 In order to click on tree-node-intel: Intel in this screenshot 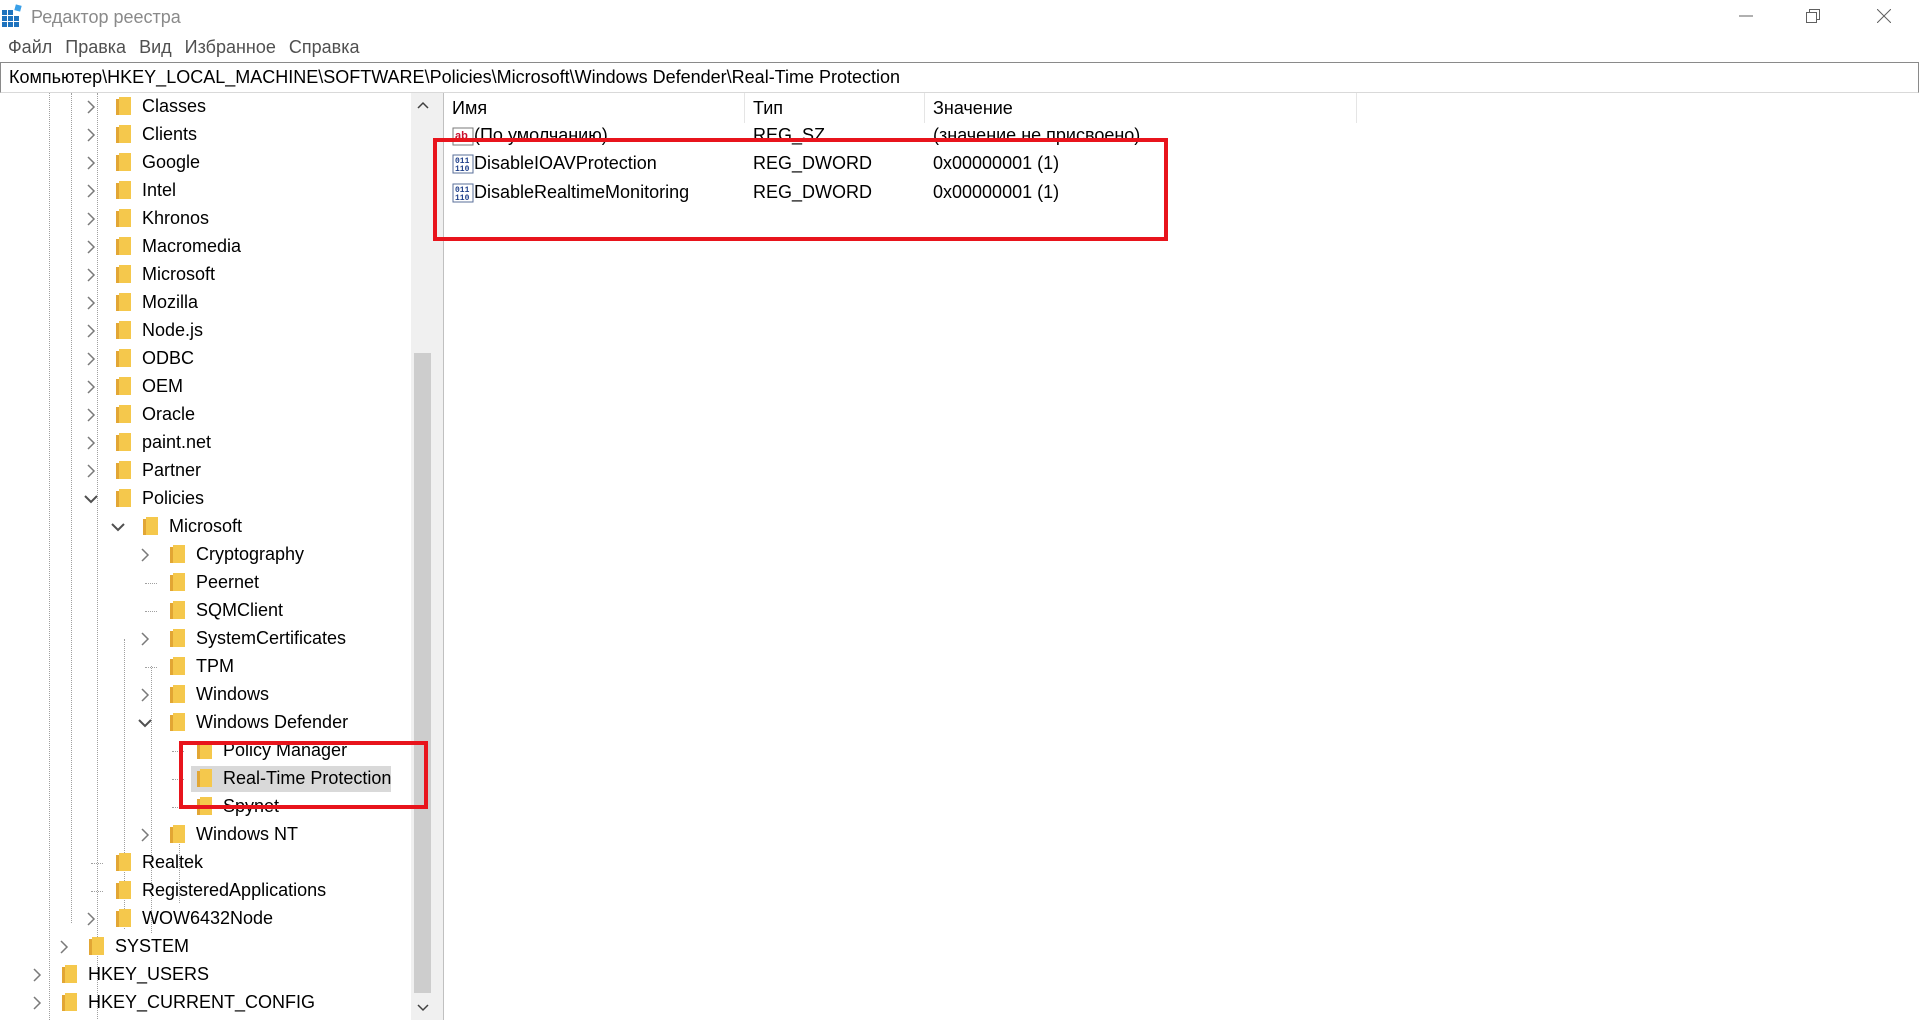, I will do `click(205, 191)`.